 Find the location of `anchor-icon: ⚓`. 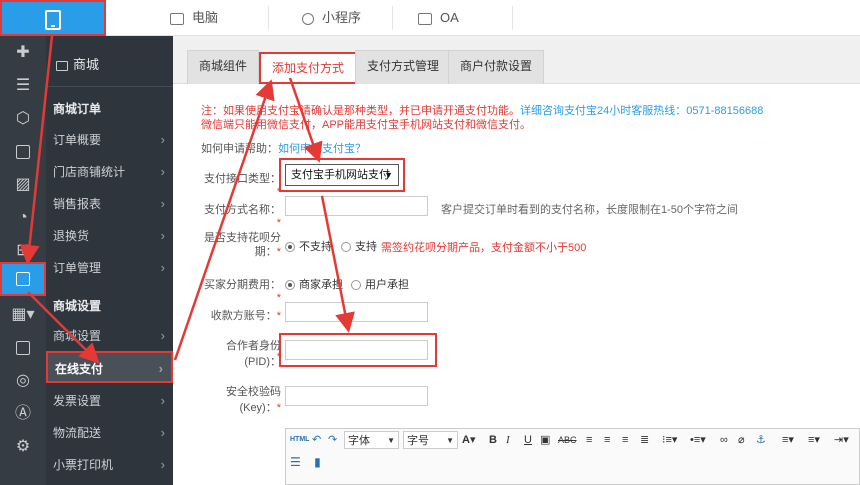

anchor-icon: ⚓ is located at coordinates (761, 440).